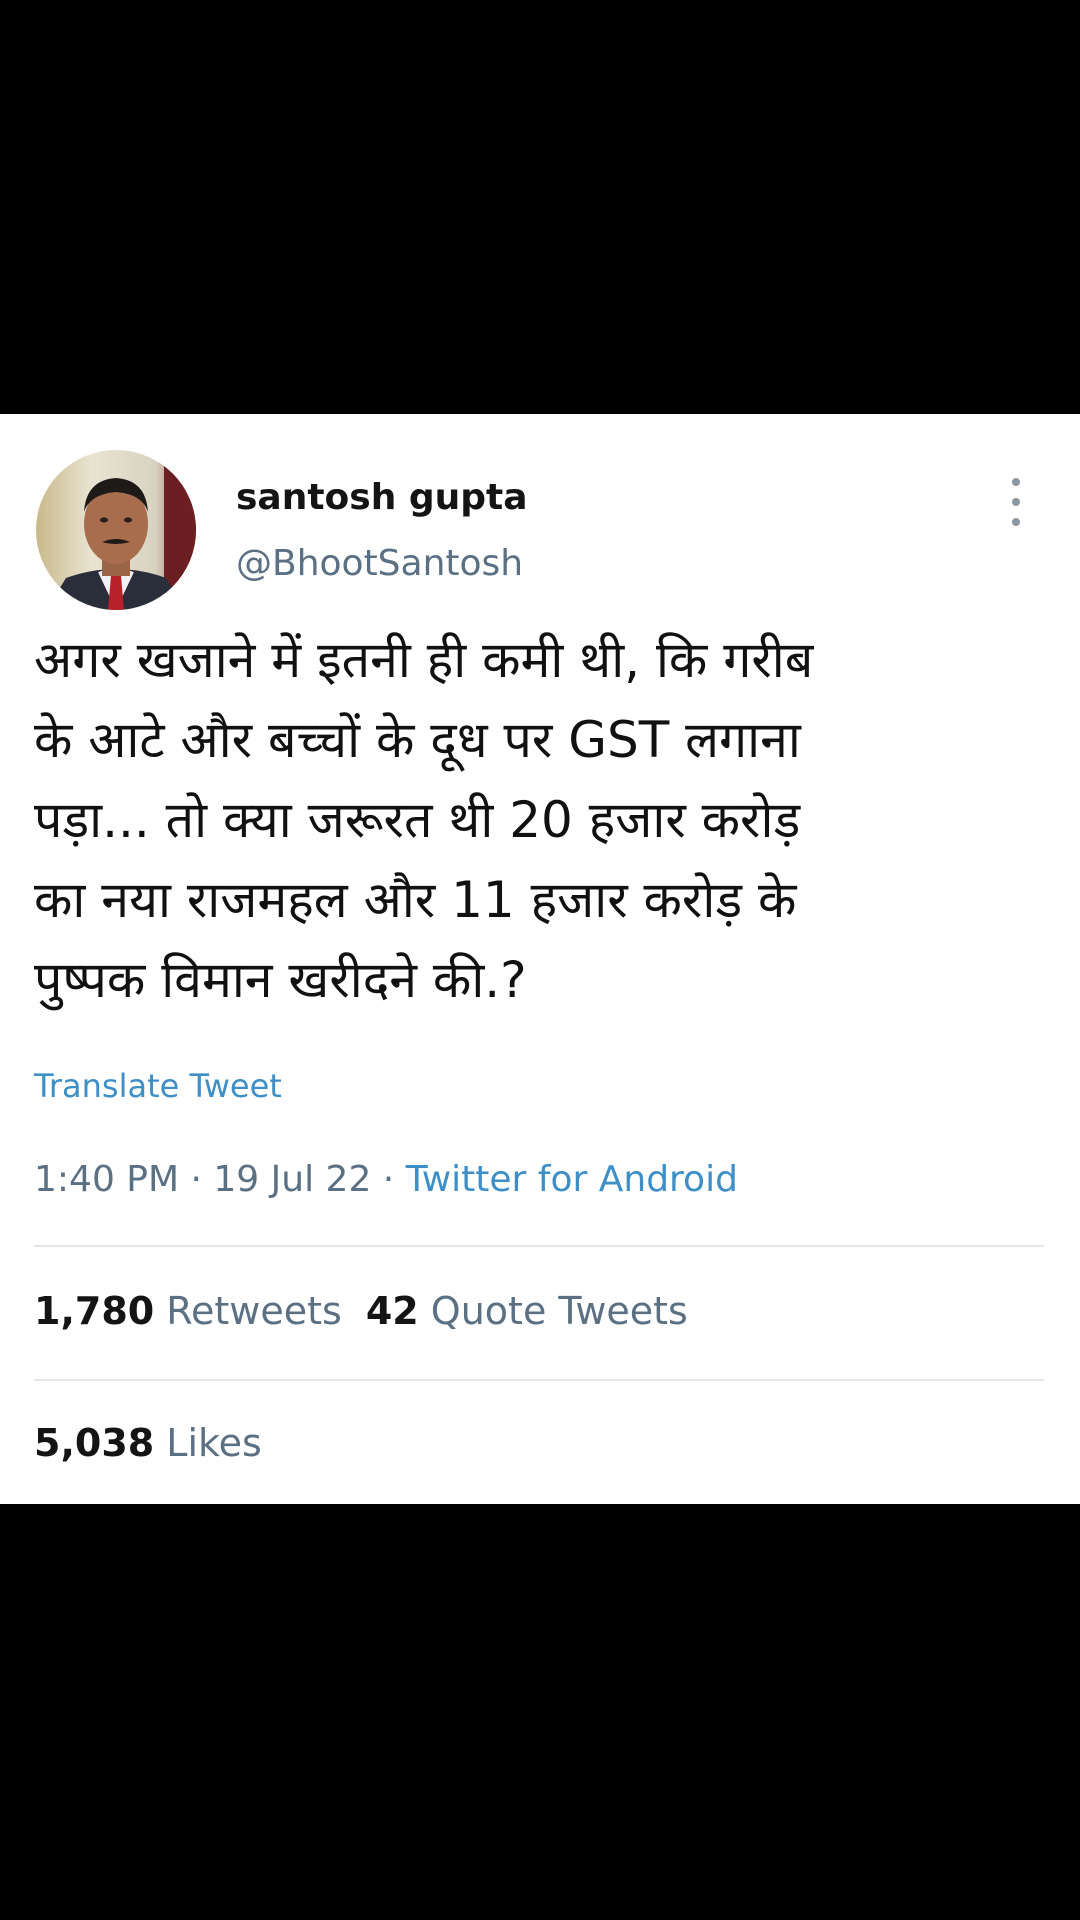 The image size is (1080, 1920). I want to click on retweets-label: Retweets, so click(254, 1311).